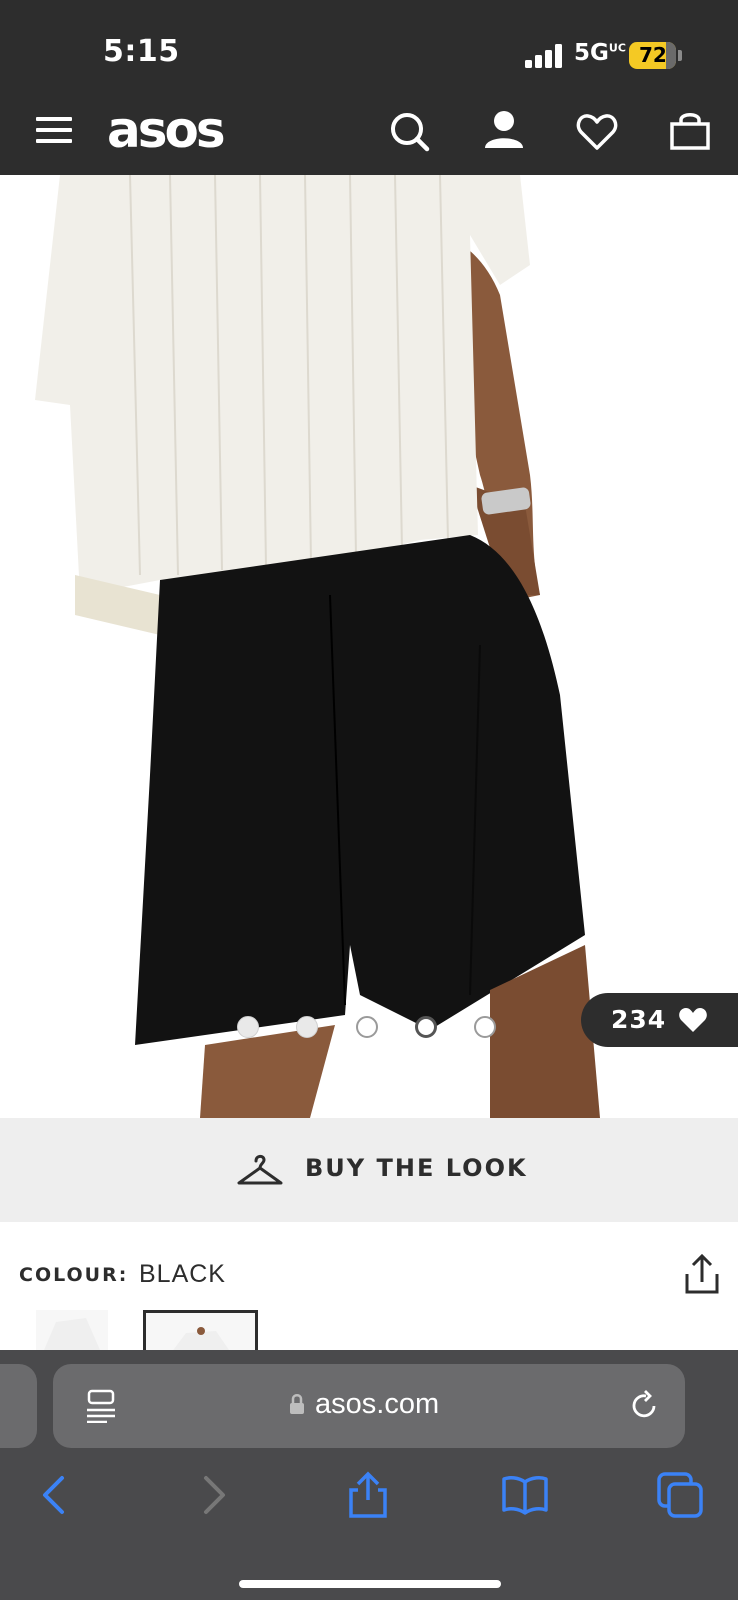 The height and width of the screenshot is (1600, 738). Describe the element at coordinates (504, 130) in the screenshot. I see `account-icon` at that location.